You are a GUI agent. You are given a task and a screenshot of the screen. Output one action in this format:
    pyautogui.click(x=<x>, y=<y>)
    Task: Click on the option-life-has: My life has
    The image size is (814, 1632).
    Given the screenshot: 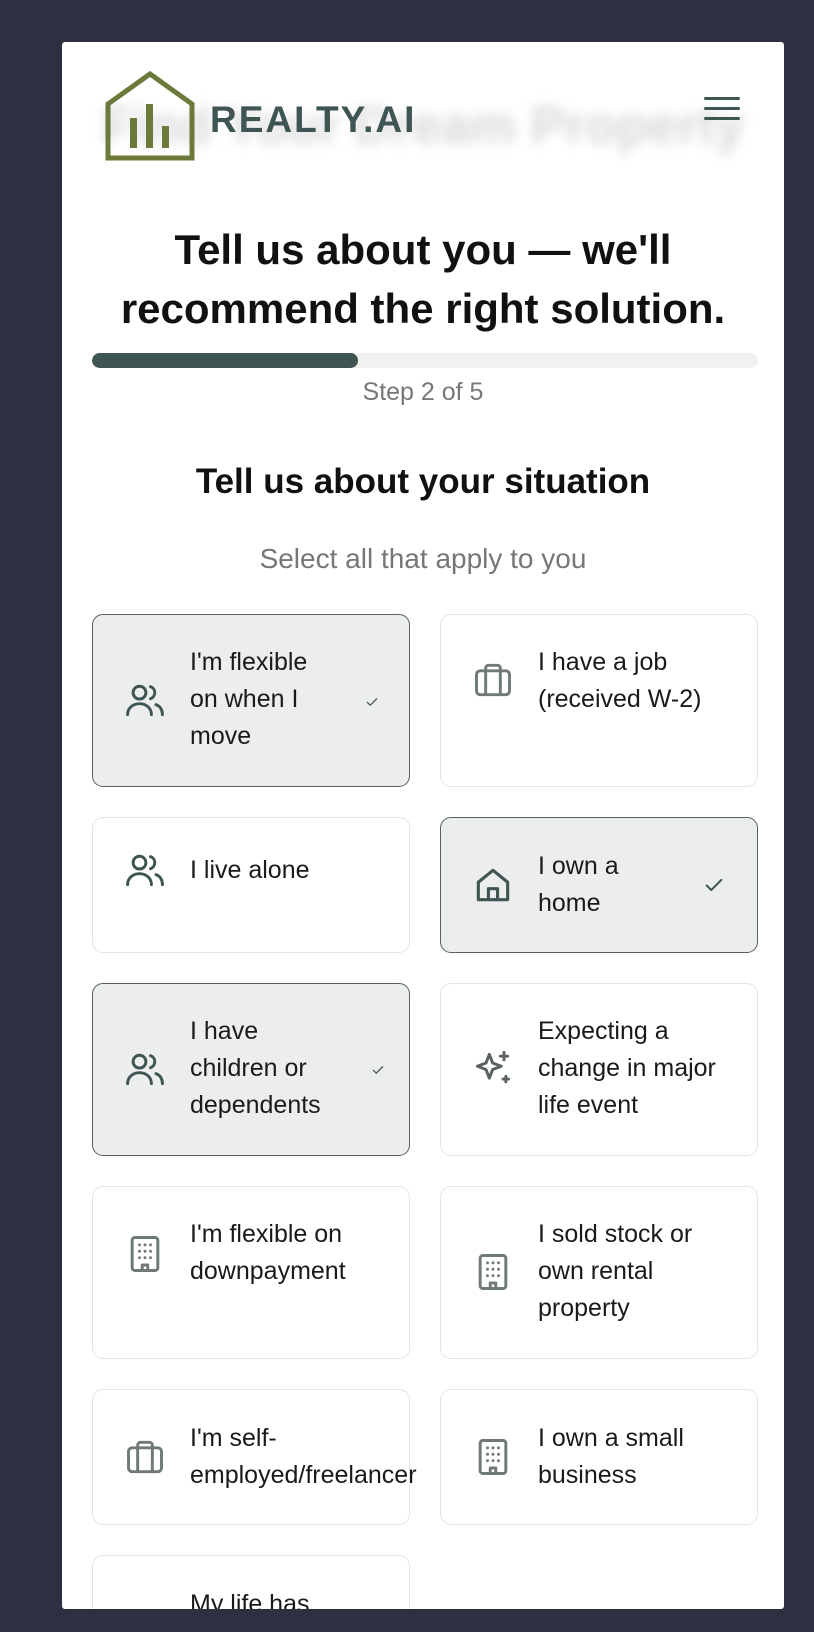 What is the action you would take?
    pyautogui.click(x=251, y=1582)
    